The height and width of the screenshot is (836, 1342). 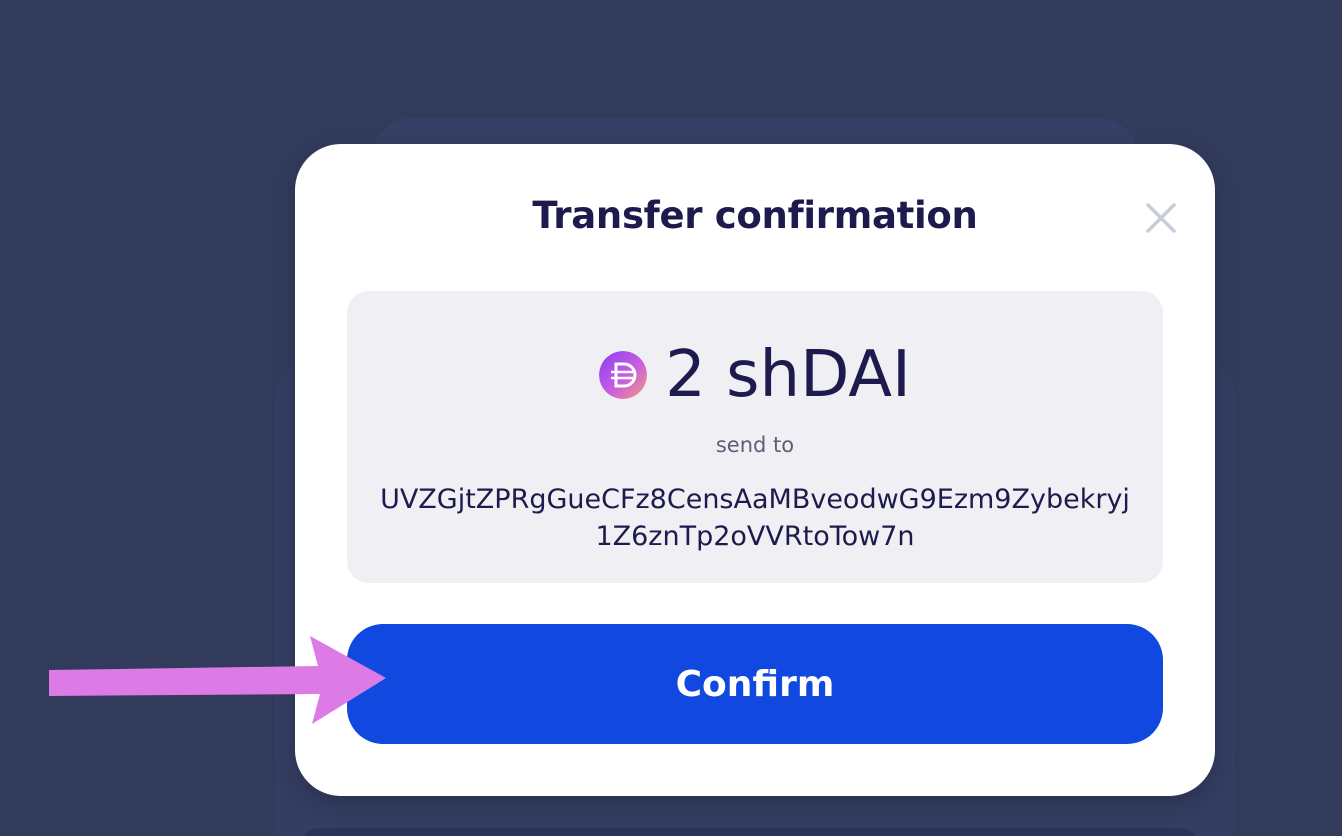 I want to click on amount-row: 2 shDAI, so click(x=755, y=375).